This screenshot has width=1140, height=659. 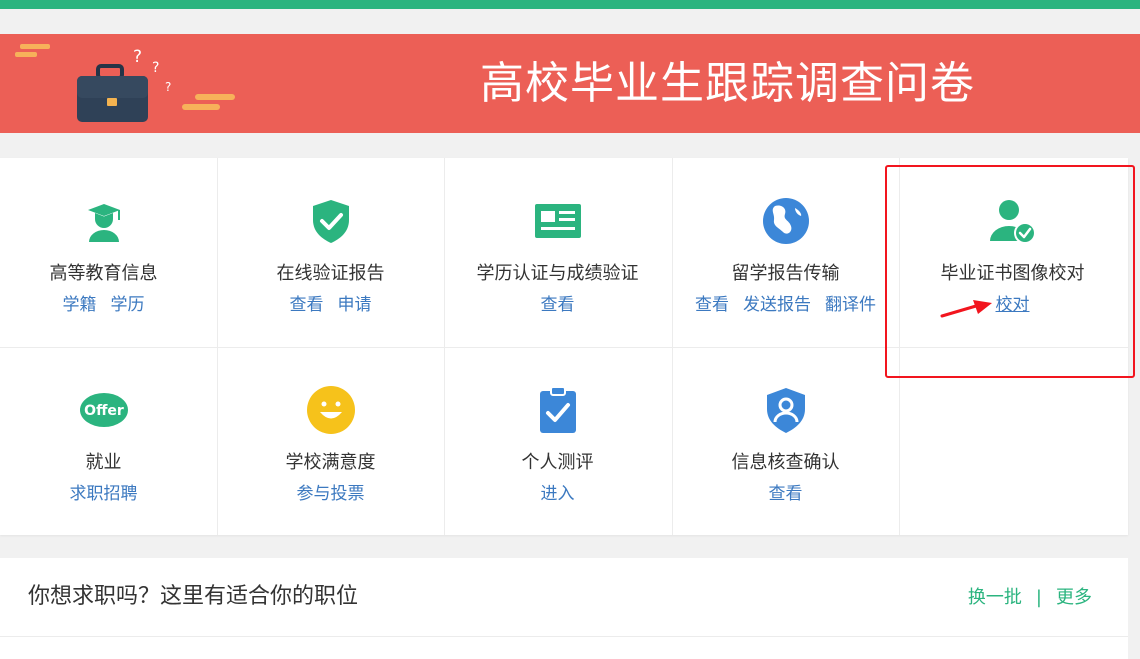 What do you see at coordinates (1074, 597) in the screenshot?
I see `more-link: 更多` at bounding box center [1074, 597].